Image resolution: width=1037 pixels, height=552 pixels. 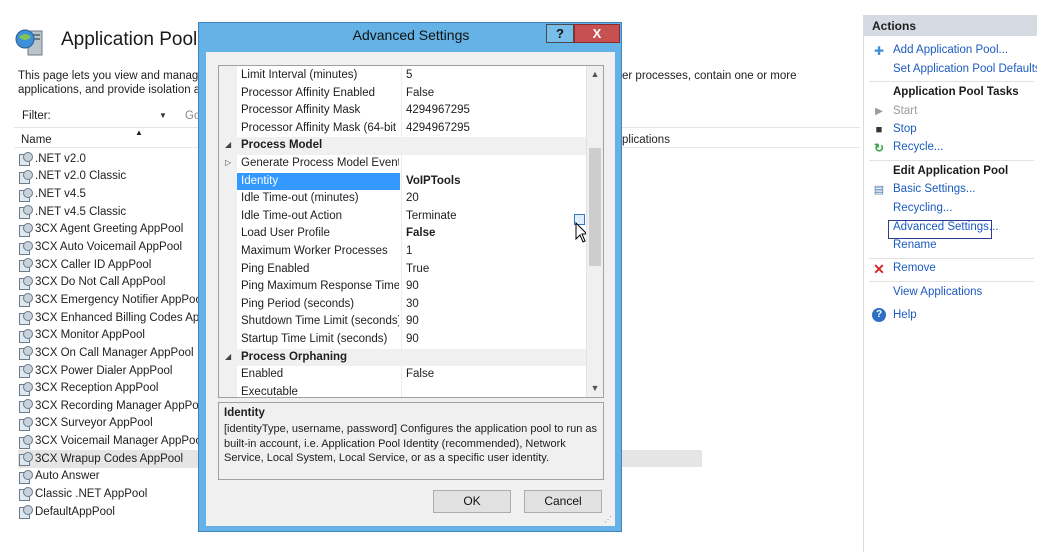 What do you see at coordinates (402, 181) in the screenshot?
I see `property-row: Identity VoIPTools` at bounding box center [402, 181].